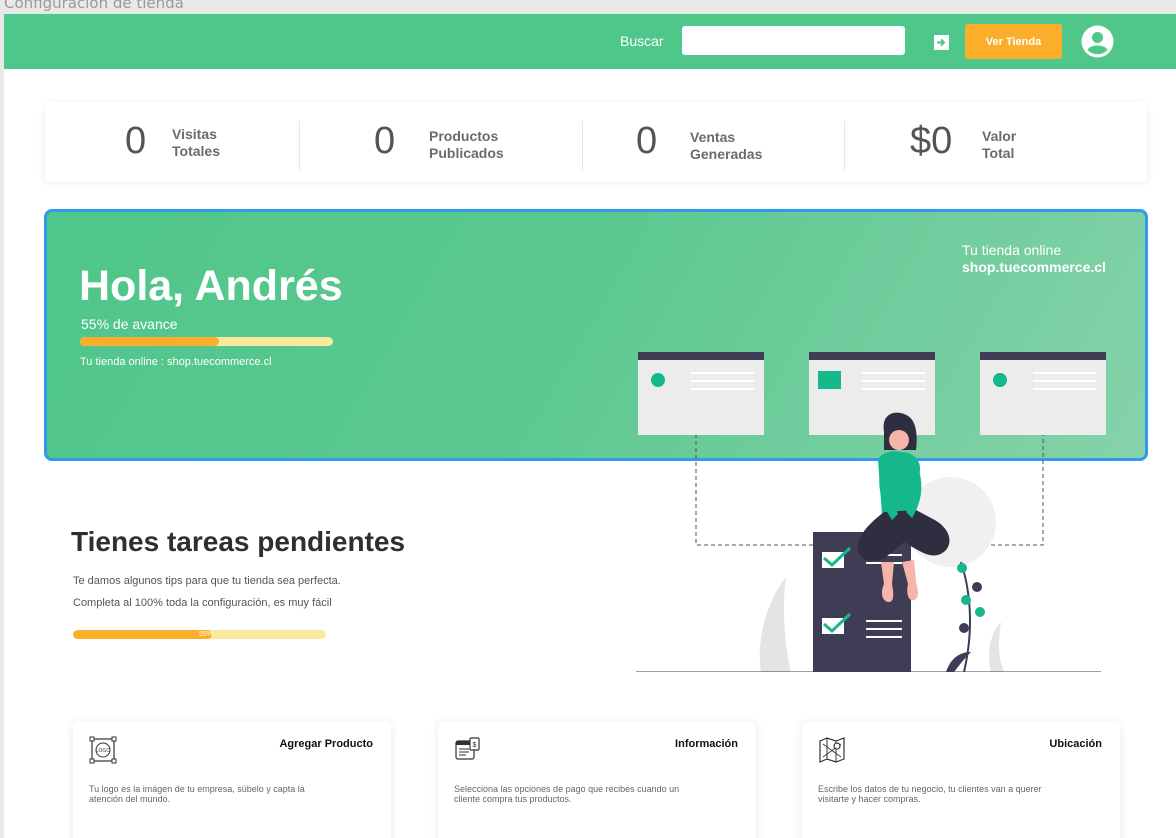 This screenshot has height=838, width=1176. I want to click on stat-label-line1: Visitas, so click(194, 134).